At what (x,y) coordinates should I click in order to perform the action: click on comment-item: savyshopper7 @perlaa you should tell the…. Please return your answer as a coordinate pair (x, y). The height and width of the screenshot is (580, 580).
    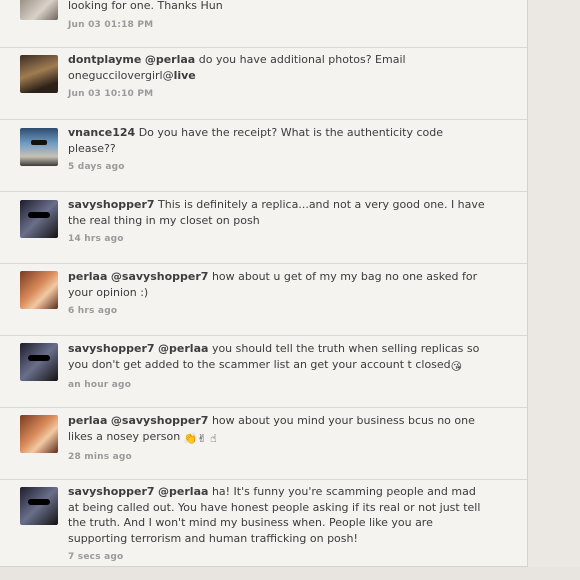
    Looking at the image, I should click on (263, 372).